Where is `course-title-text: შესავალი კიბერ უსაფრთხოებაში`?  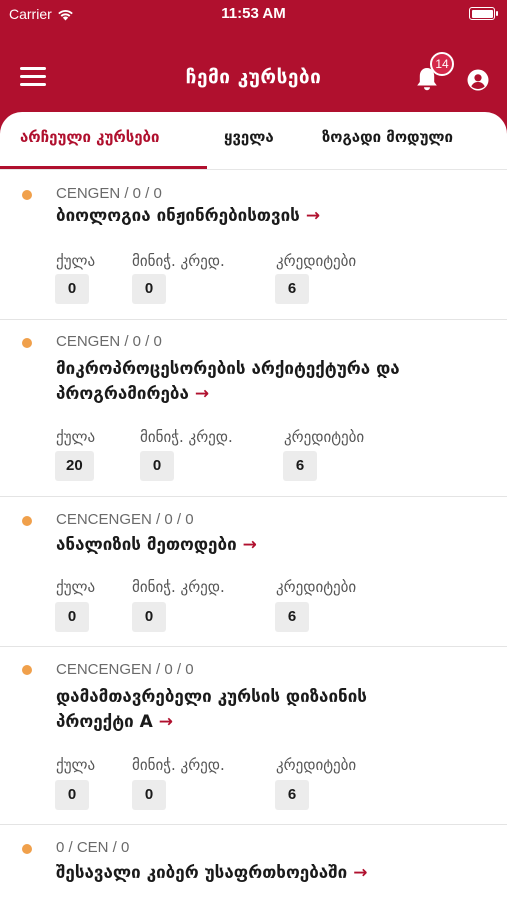
course-title-text: შესავალი კიბერ უსაფრთხოებაში is located at coordinates (202, 873).